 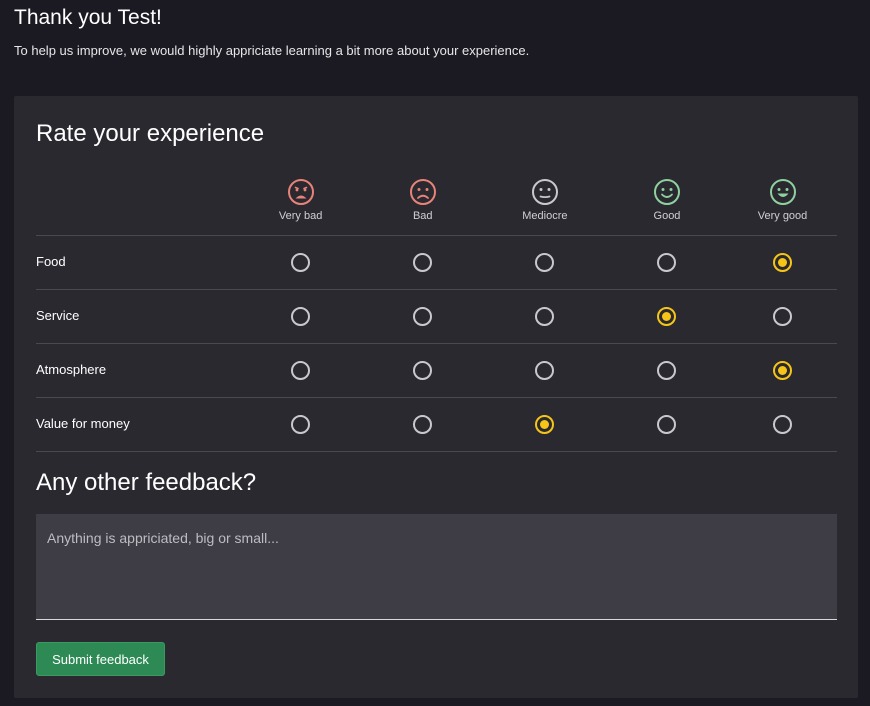 I want to click on rating-header-row: Very bad Bad Mediocre Good Very good, so click(x=436, y=205).